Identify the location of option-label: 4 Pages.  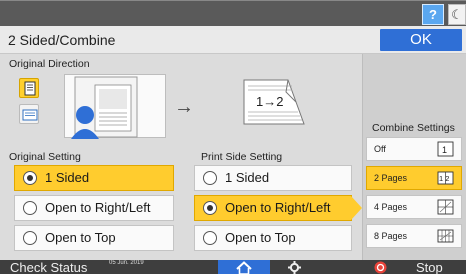
(391, 207).